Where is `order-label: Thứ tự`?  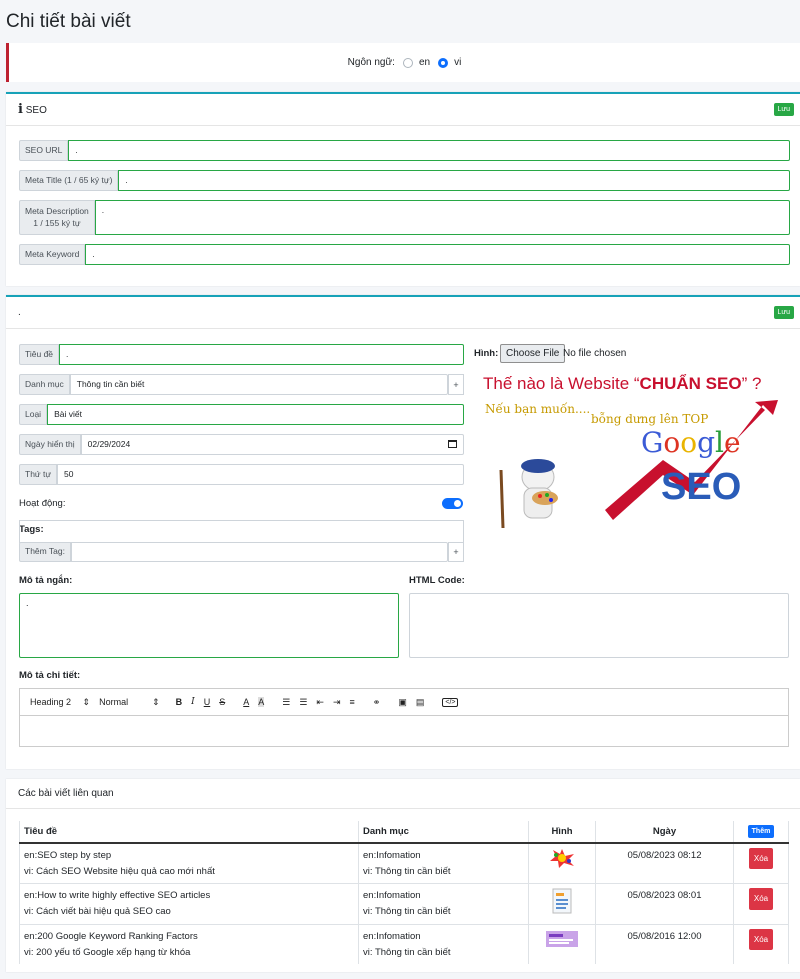
order-label: Thứ tự is located at coordinates (38, 474).